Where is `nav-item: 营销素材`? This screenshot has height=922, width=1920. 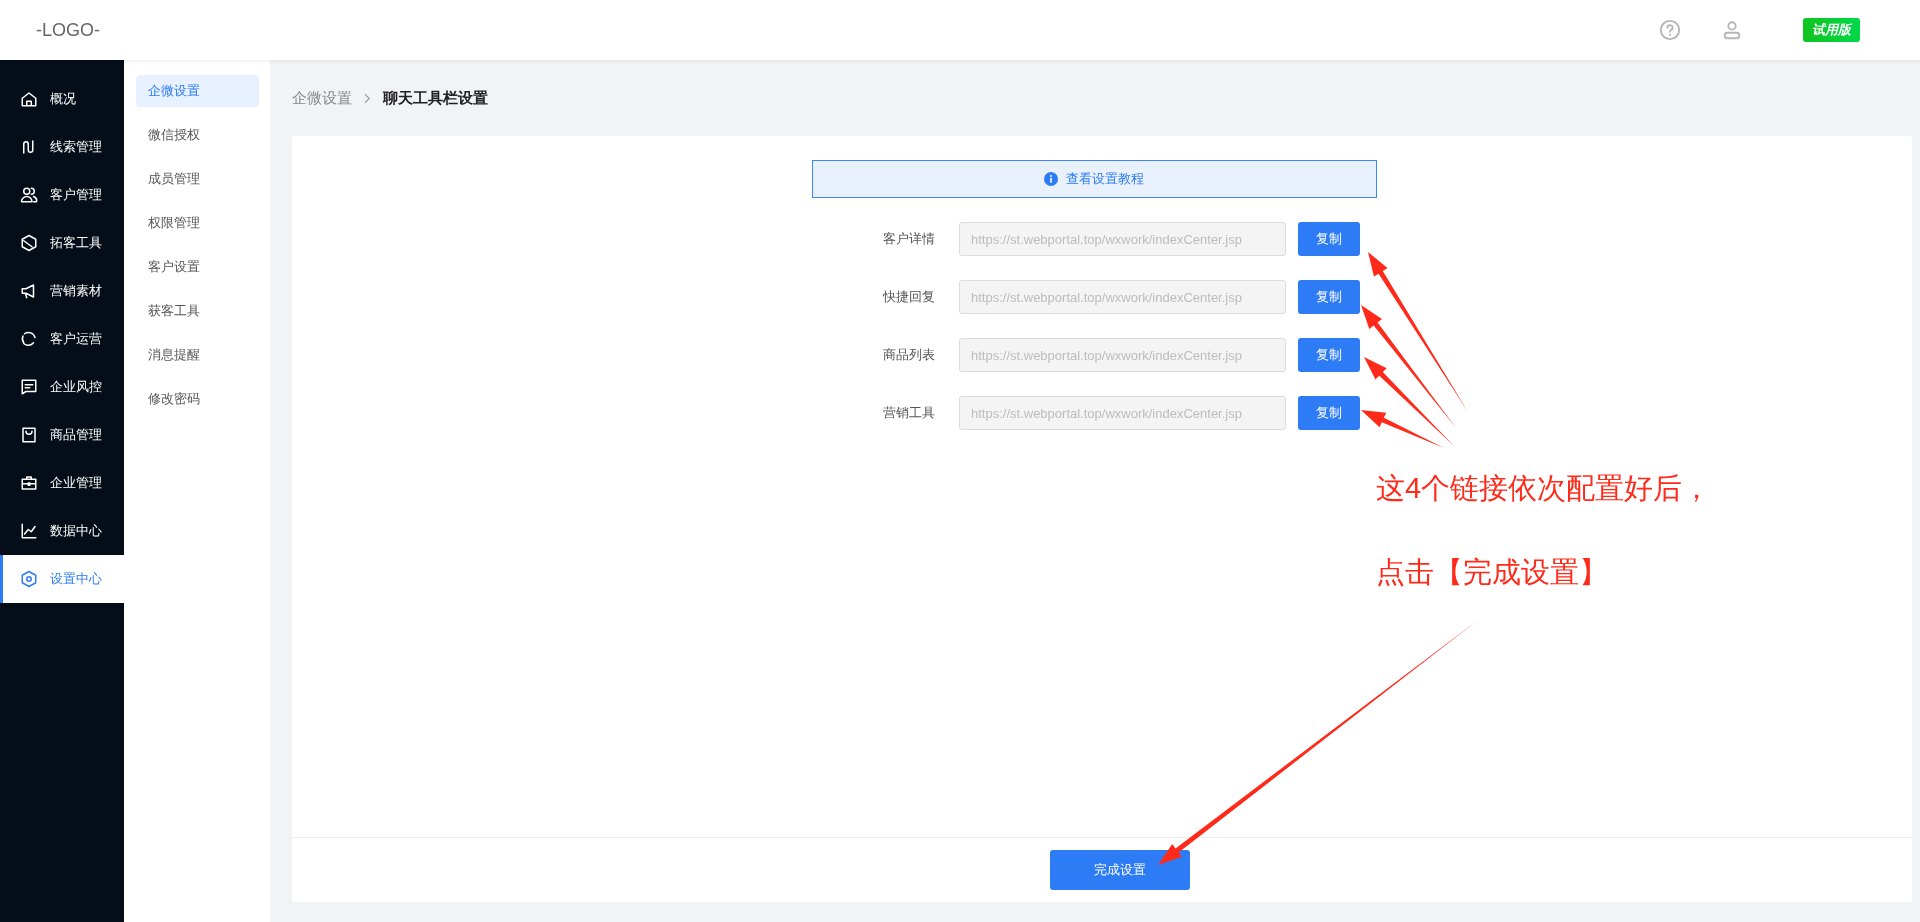
nav-item: 营销素材 is located at coordinates (62, 291).